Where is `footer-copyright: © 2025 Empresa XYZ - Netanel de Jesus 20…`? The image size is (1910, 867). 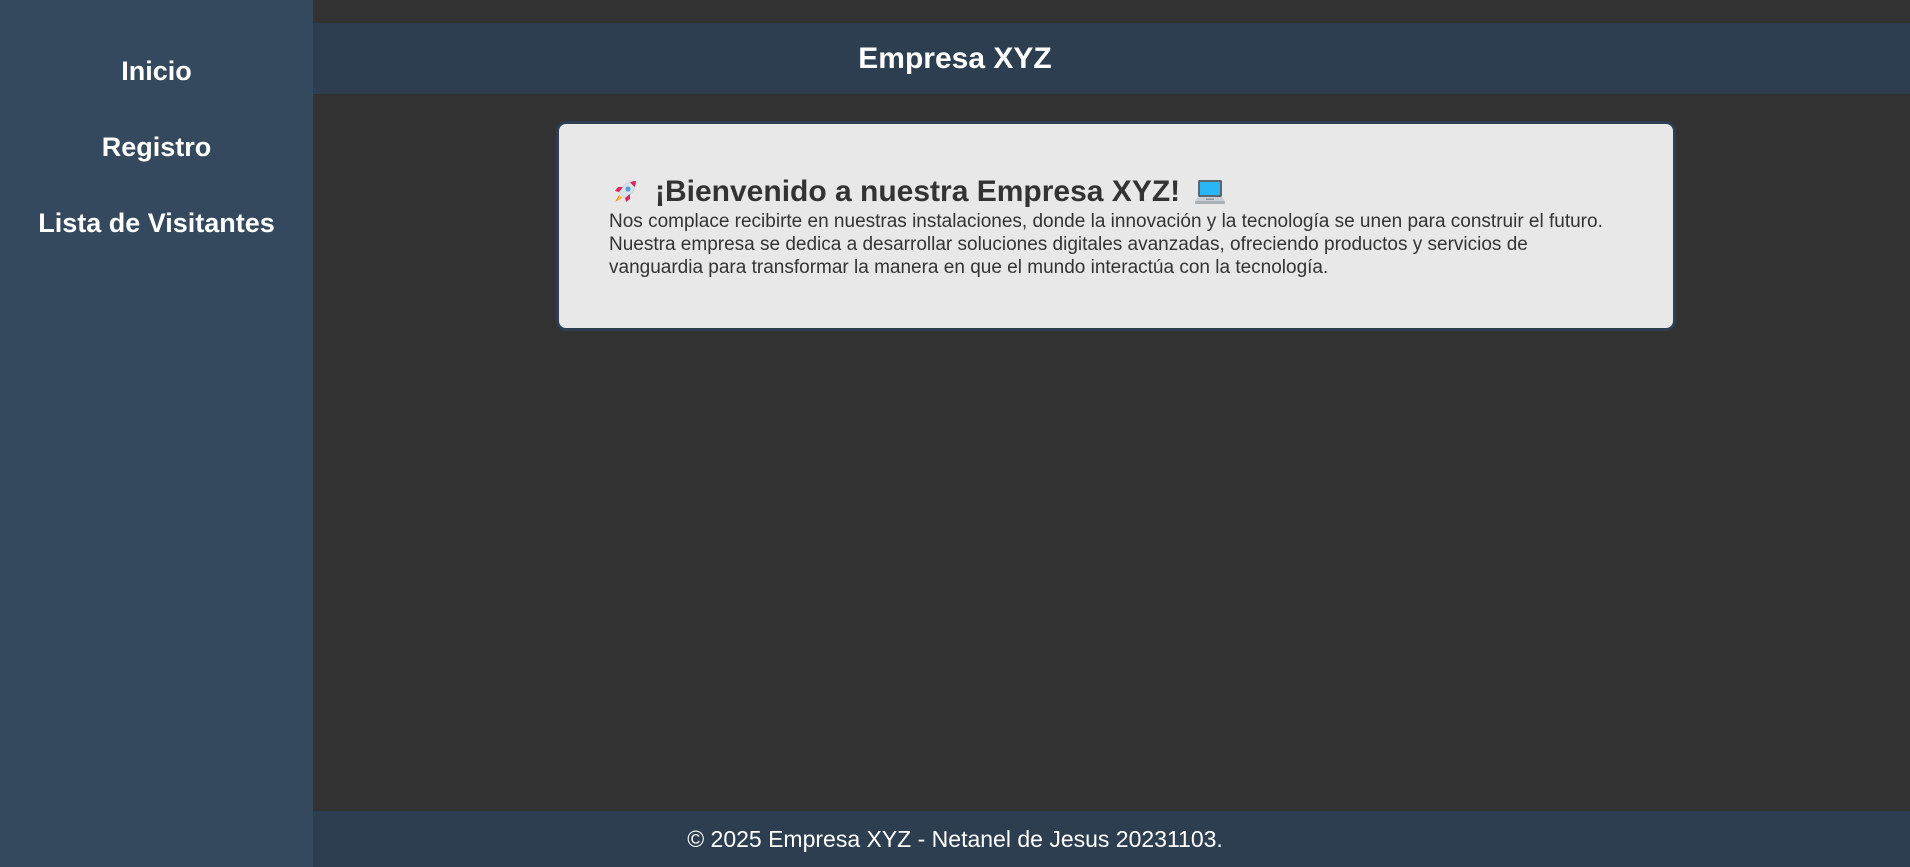 footer-copyright: © 2025 Empresa XYZ - Netanel de Jesus 20… is located at coordinates (955, 839).